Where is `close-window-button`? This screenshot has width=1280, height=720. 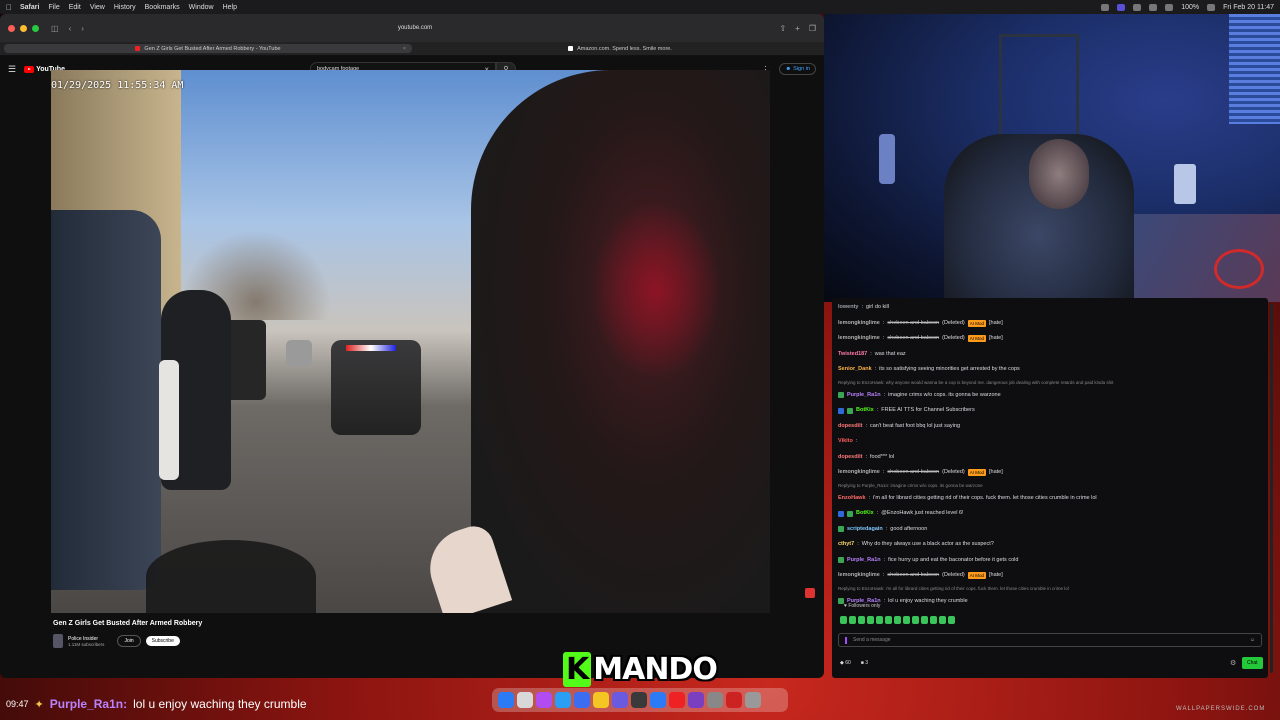
close-window-button is located at coordinates (11, 28).